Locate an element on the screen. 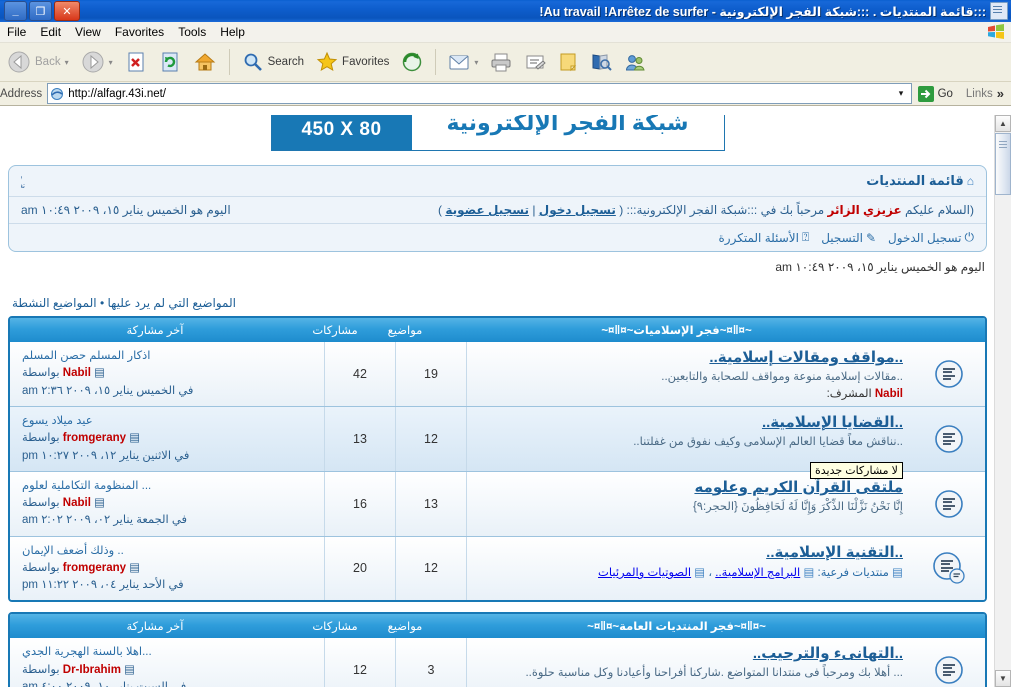 The image size is (1011, 687). menu-file: File is located at coordinates (16, 32).